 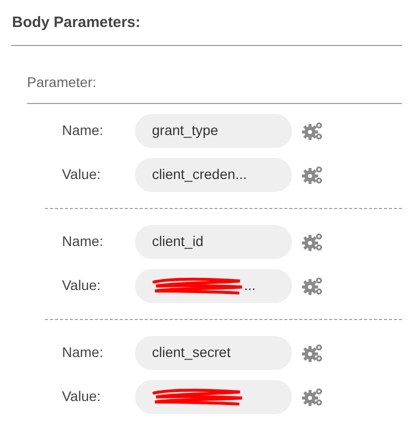 I want to click on field-value: client_id, so click(x=178, y=241).